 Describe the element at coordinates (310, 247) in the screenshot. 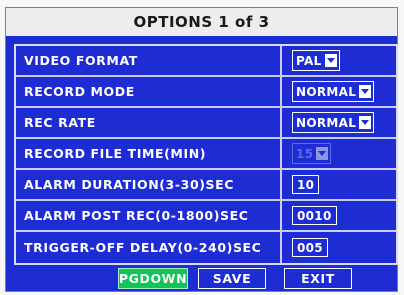

I see `trigger-off-delay-field: 005` at that location.